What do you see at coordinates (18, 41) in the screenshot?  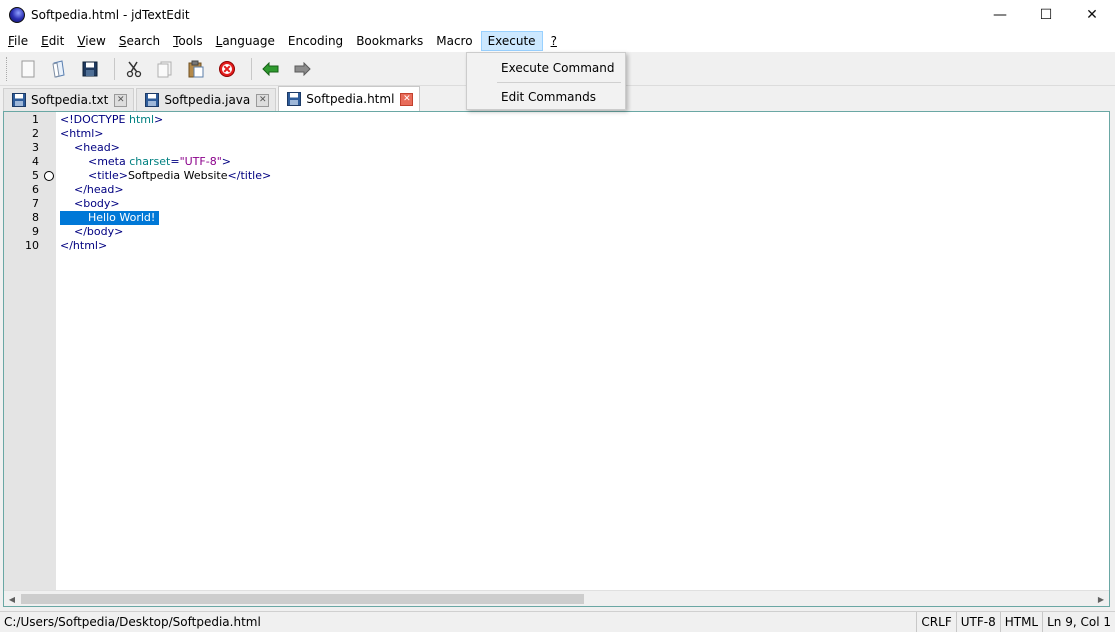 I see `menu-file: File` at bounding box center [18, 41].